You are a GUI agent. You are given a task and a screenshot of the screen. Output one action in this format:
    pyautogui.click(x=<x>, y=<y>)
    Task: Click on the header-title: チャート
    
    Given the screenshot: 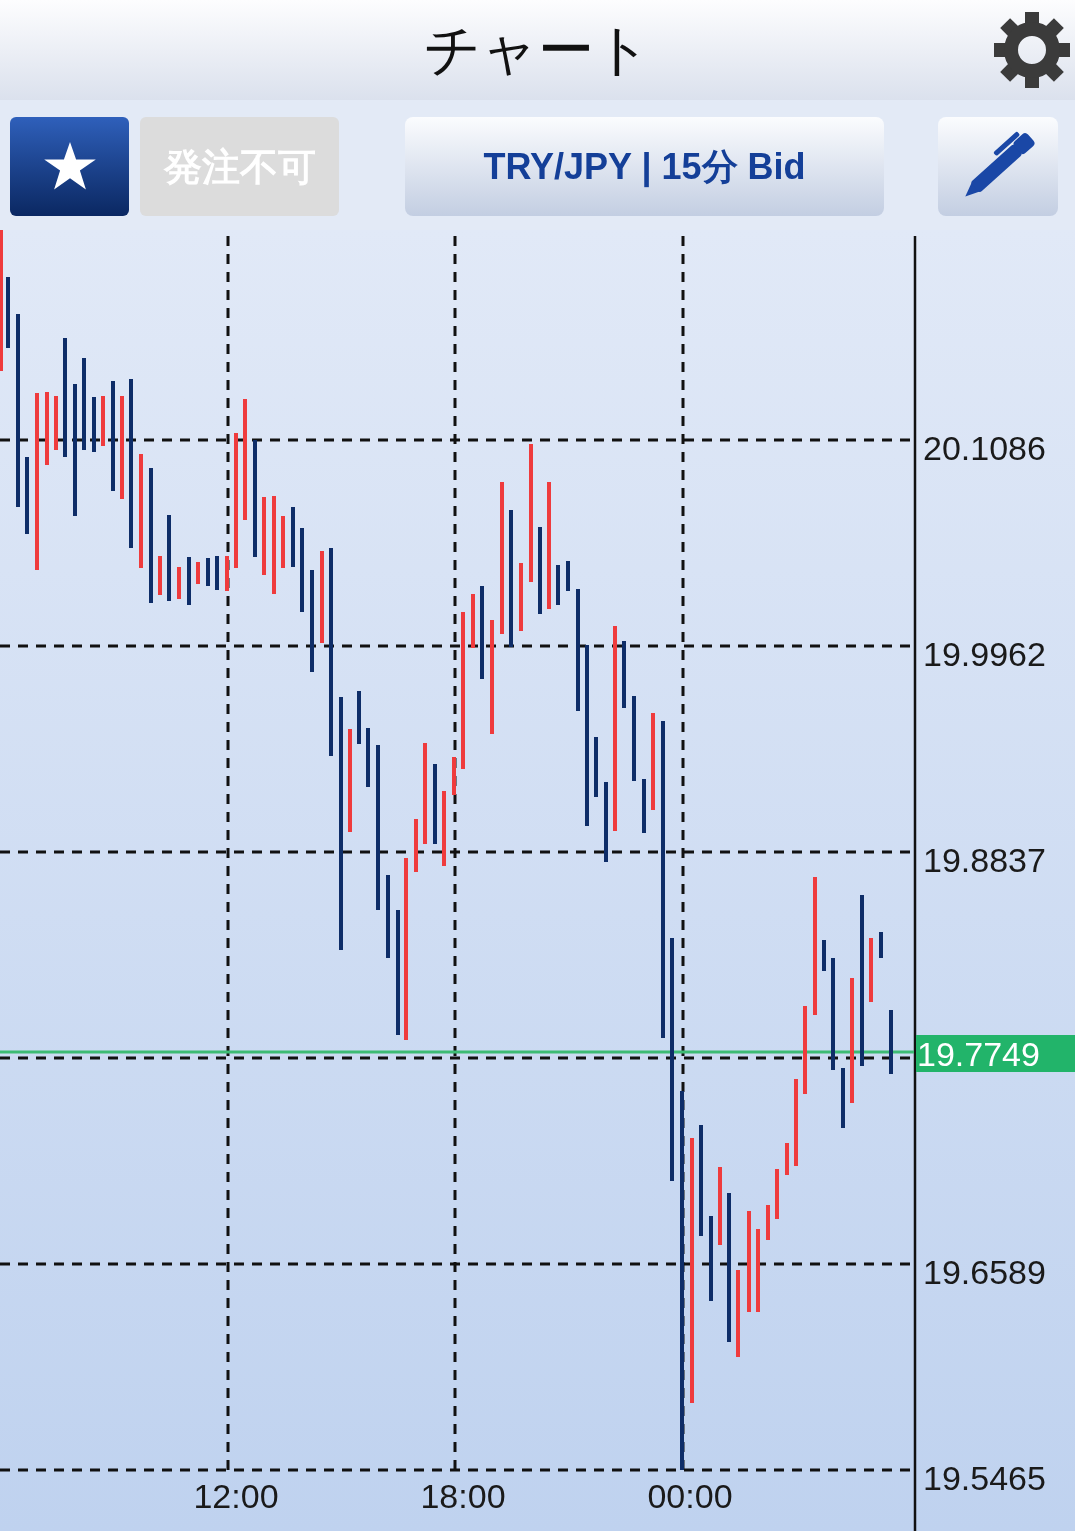 What is the action you would take?
    pyautogui.click(x=537, y=50)
    